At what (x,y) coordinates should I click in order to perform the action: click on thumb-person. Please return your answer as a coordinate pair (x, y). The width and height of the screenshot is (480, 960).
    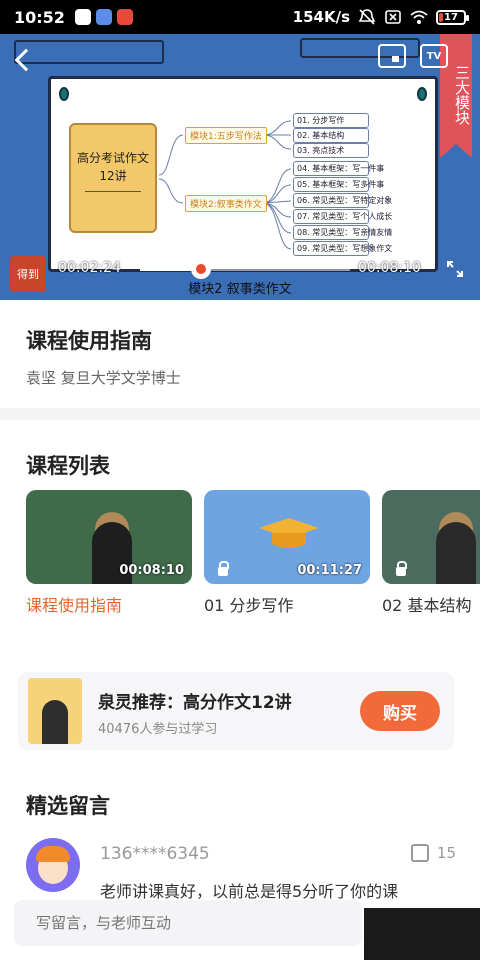
    Looking at the image, I should click on (456, 553).